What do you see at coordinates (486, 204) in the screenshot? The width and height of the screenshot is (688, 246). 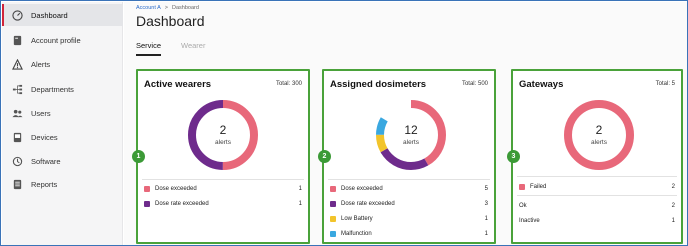 I see `legend-value: 3` at bounding box center [486, 204].